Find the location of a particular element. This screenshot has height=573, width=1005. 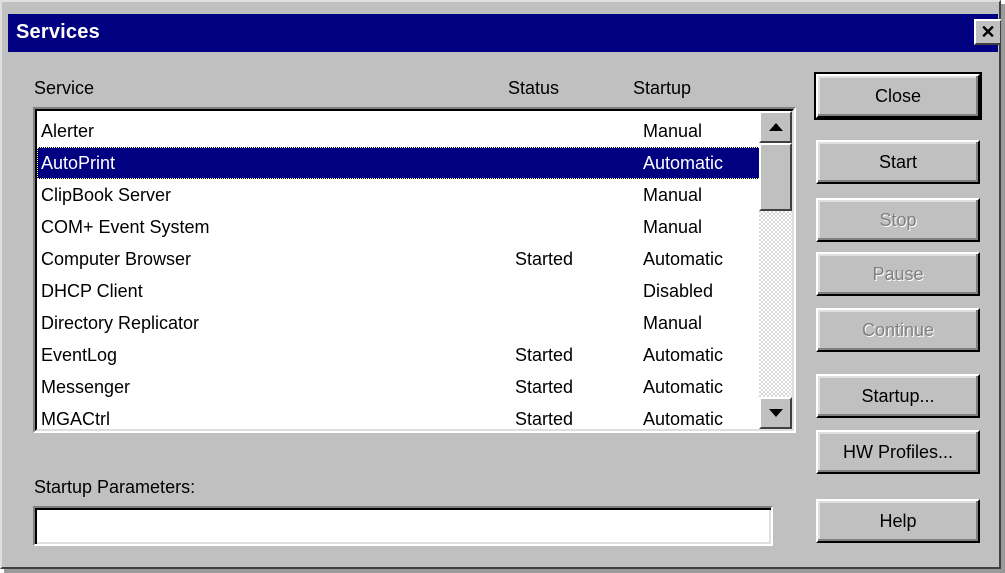

scroll-thumb is located at coordinates (775, 177).